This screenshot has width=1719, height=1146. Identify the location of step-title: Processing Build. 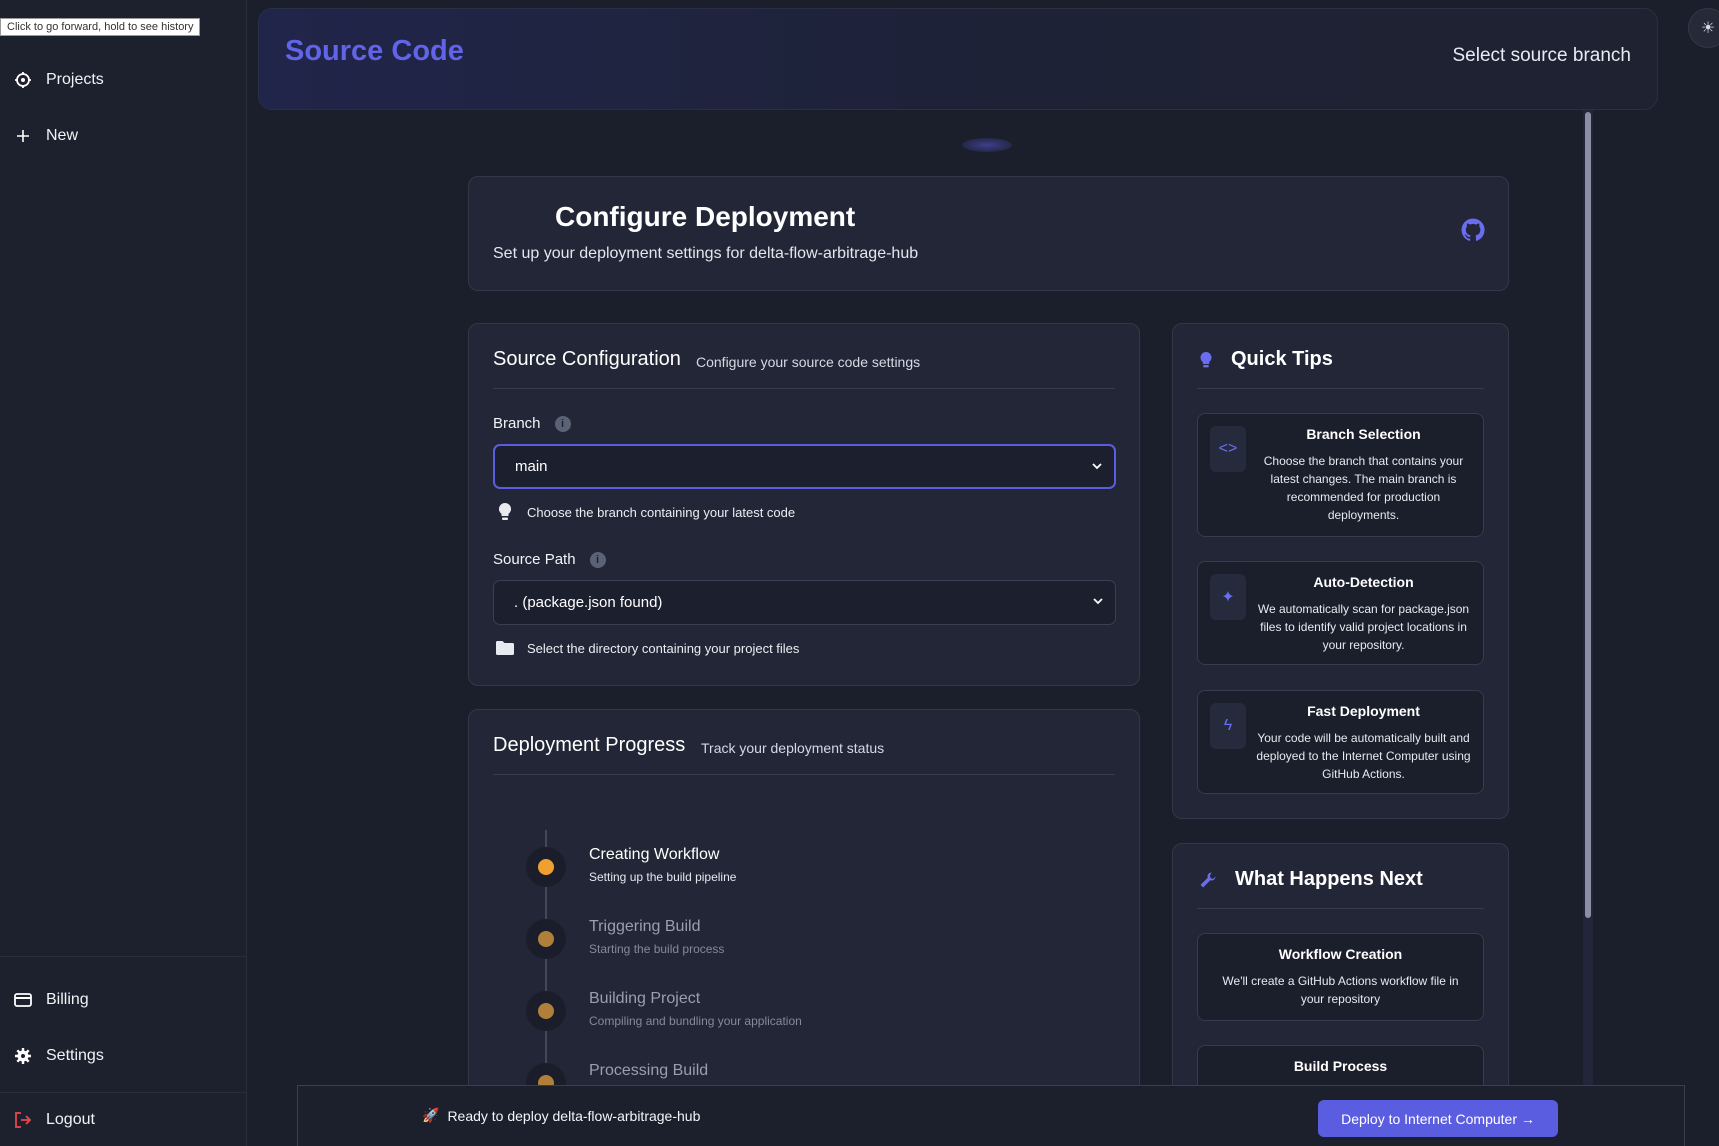
(649, 1070).